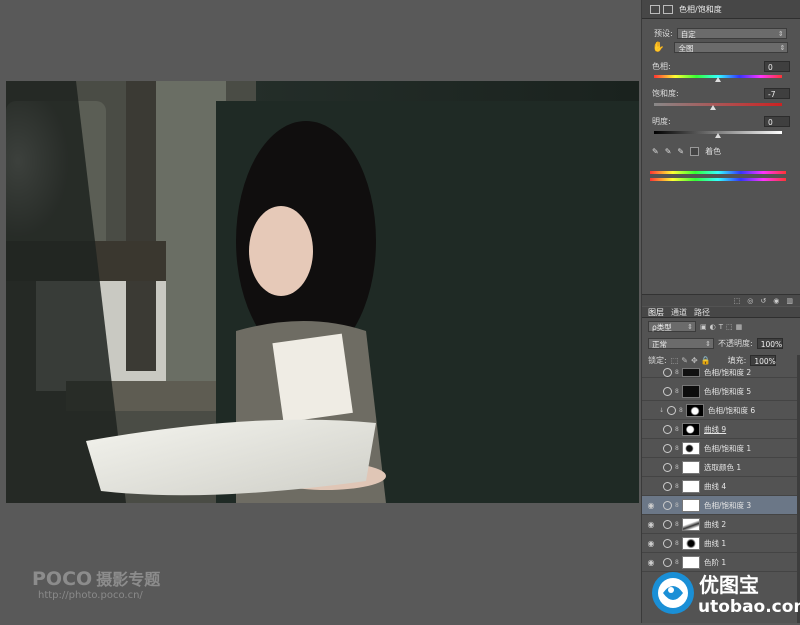 This screenshot has width=800, height=625. Describe the element at coordinates (719, 467) in the screenshot. I see `layer-row: 8 选取颜色 1` at that location.